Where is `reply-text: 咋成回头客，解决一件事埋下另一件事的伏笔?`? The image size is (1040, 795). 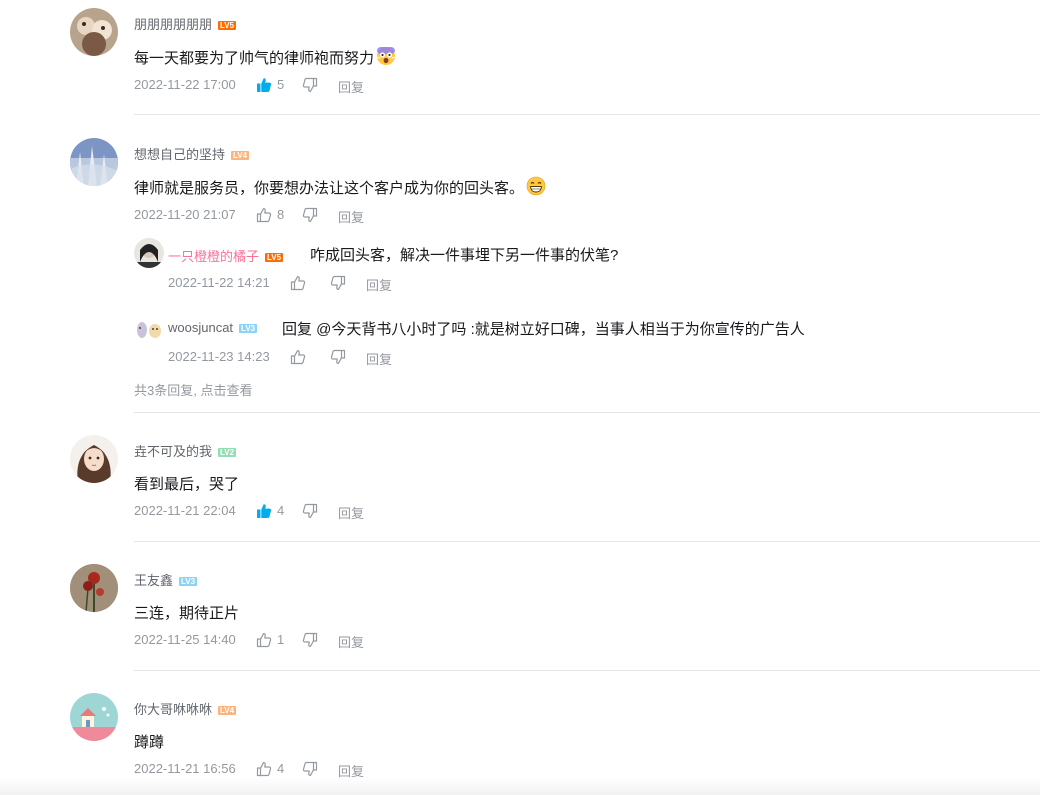
reply-text: 咋成回头客，解决一件事埋下另一件事的伏笔? is located at coordinates (464, 255).